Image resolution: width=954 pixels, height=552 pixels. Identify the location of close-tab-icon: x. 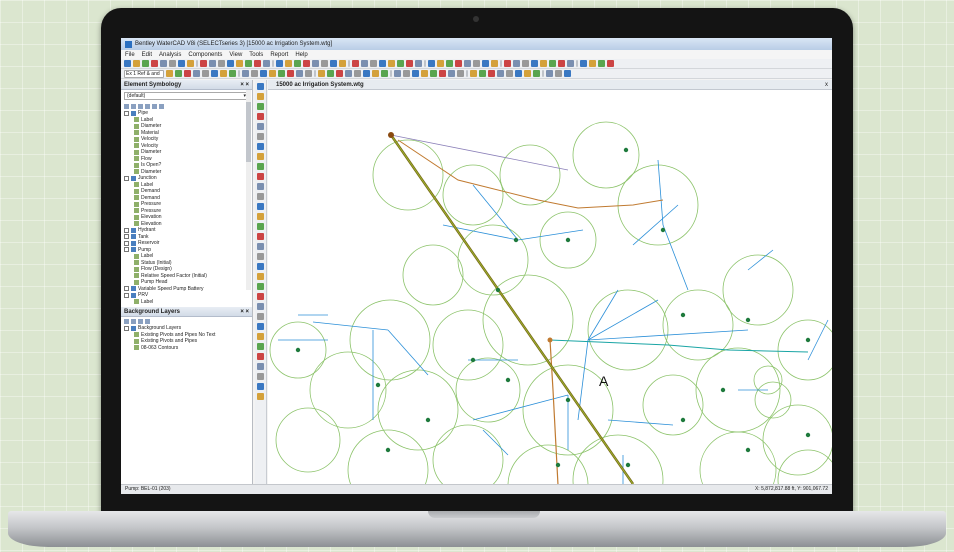
(826, 85).